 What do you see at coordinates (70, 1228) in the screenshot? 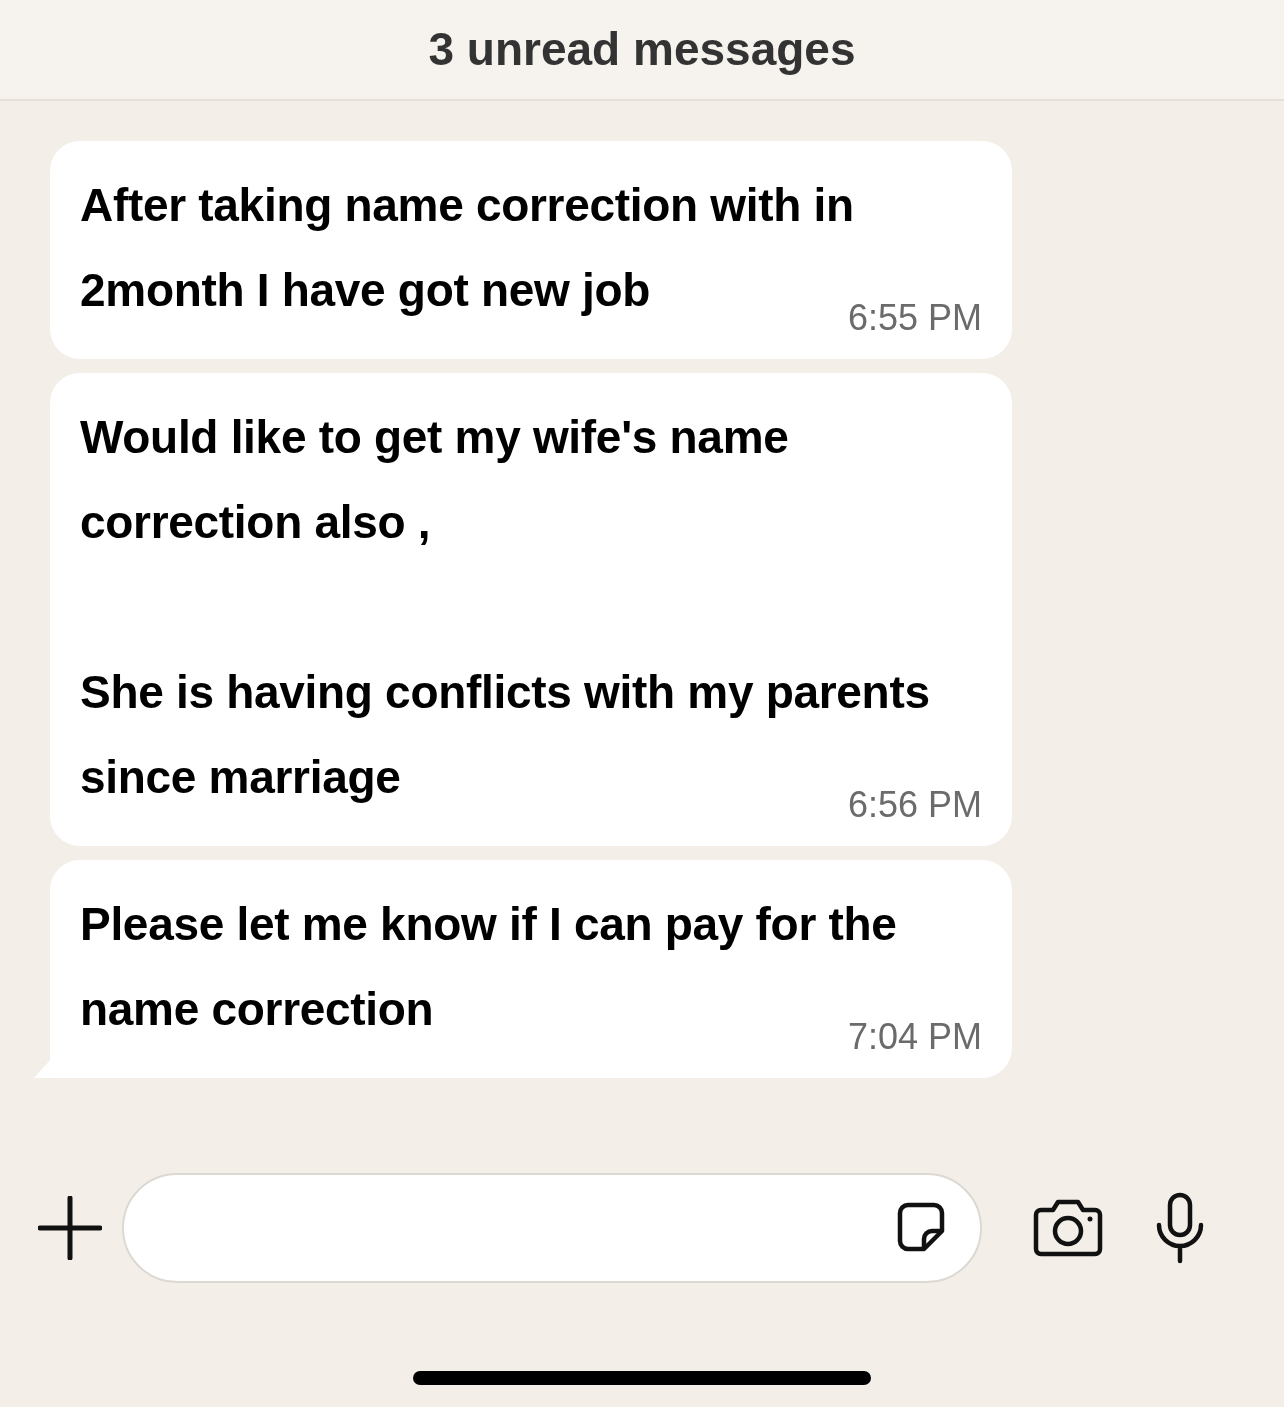
I see `plus-icon` at bounding box center [70, 1228].